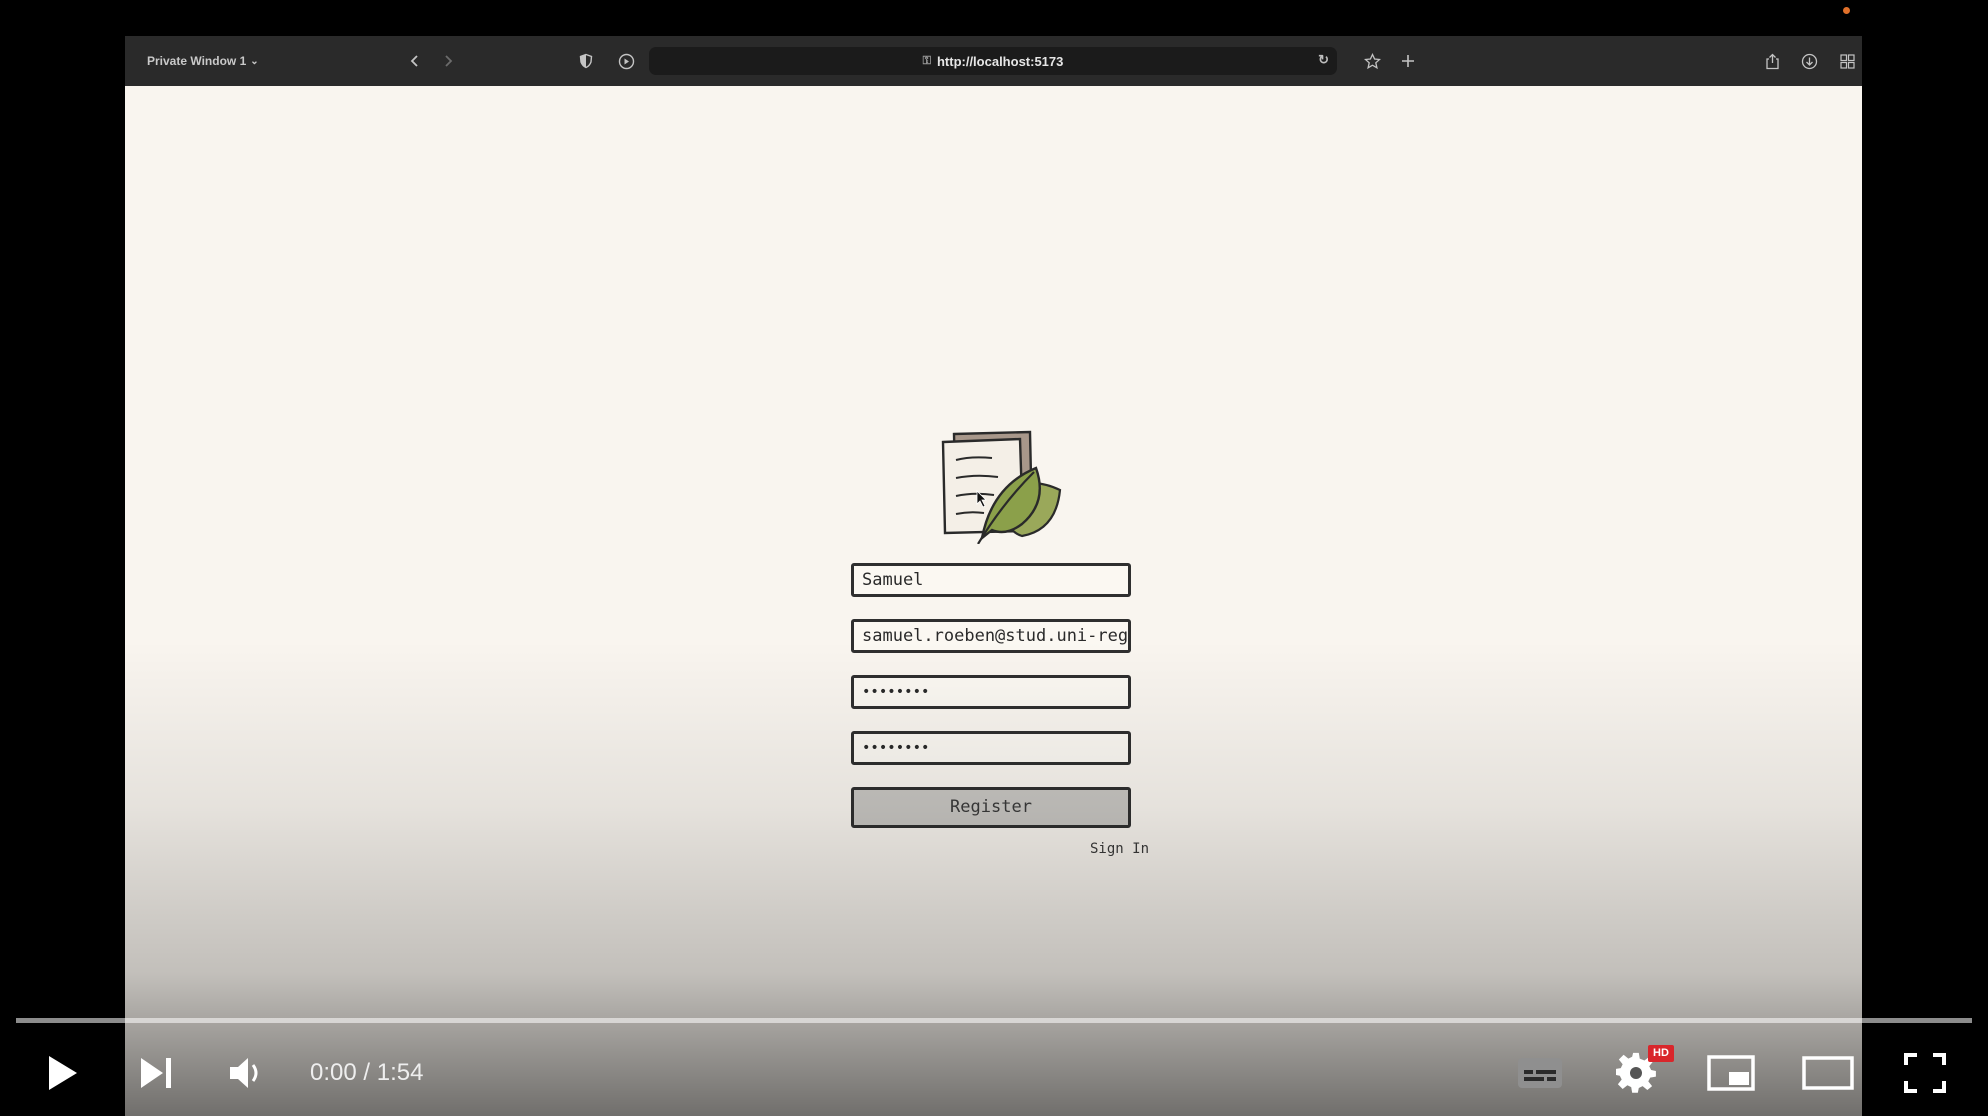 The image size is (1988, 1116). Describe the element at coordinates (1119, 849) in the screenshot. I see `sign-in-link: Sign In` at that location.